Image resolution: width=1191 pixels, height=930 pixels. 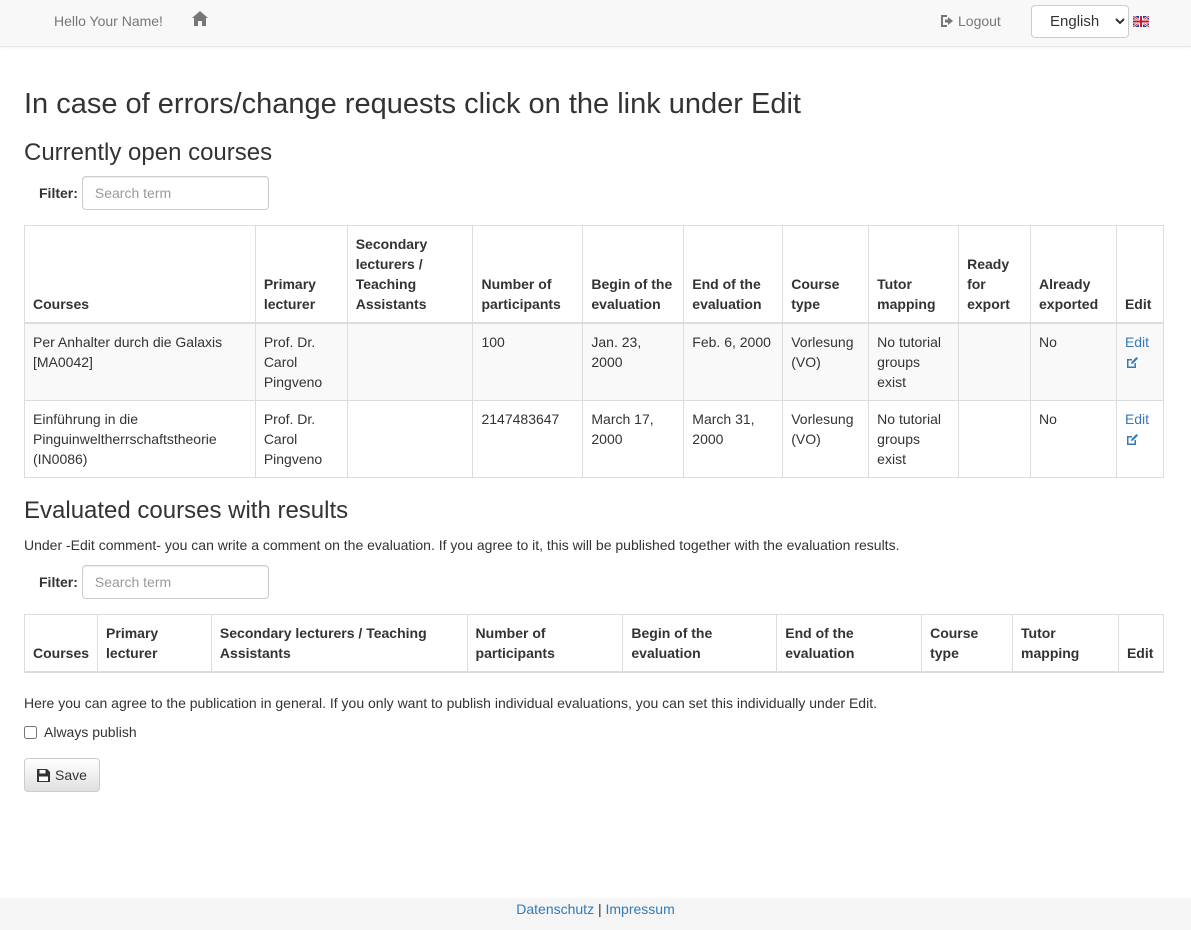 I want to click on always-publish-checkbox, so click(x=30, y=732).